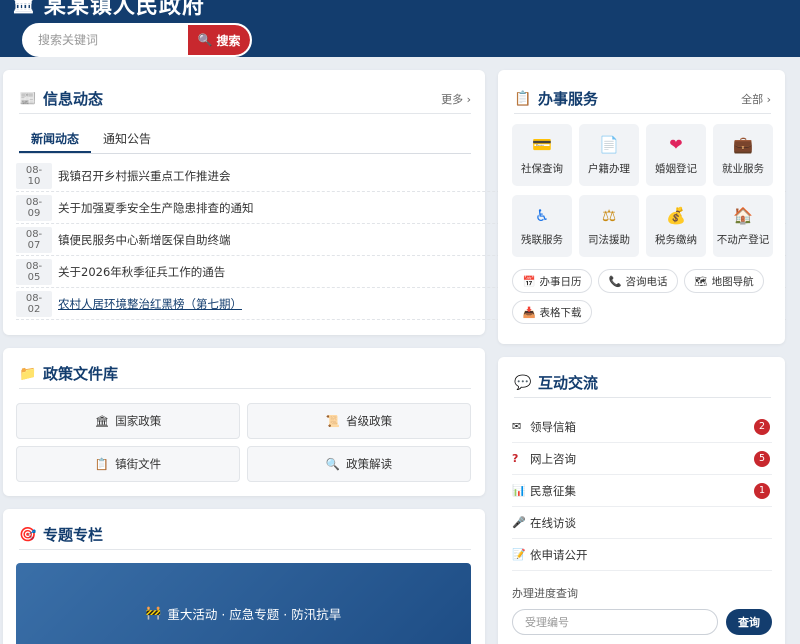  What do you see at coordinates (676, 168) in the screenshot?
I see `service-label: 婚姻登记` at bounding box center [676, 168].